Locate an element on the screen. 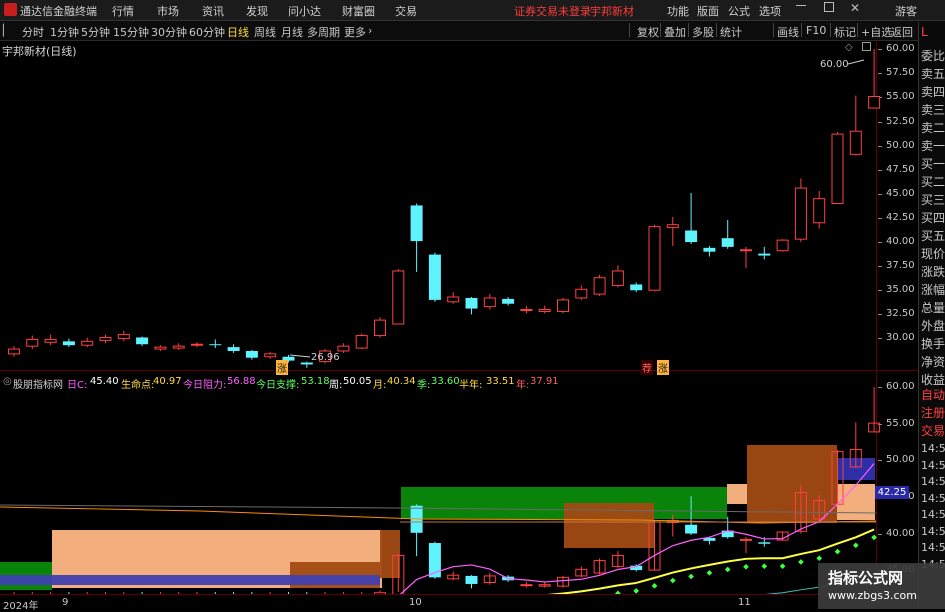 This screenshot has width=945, height=612. x-axis-month-label: 9 is located at coordinates (65, 602).